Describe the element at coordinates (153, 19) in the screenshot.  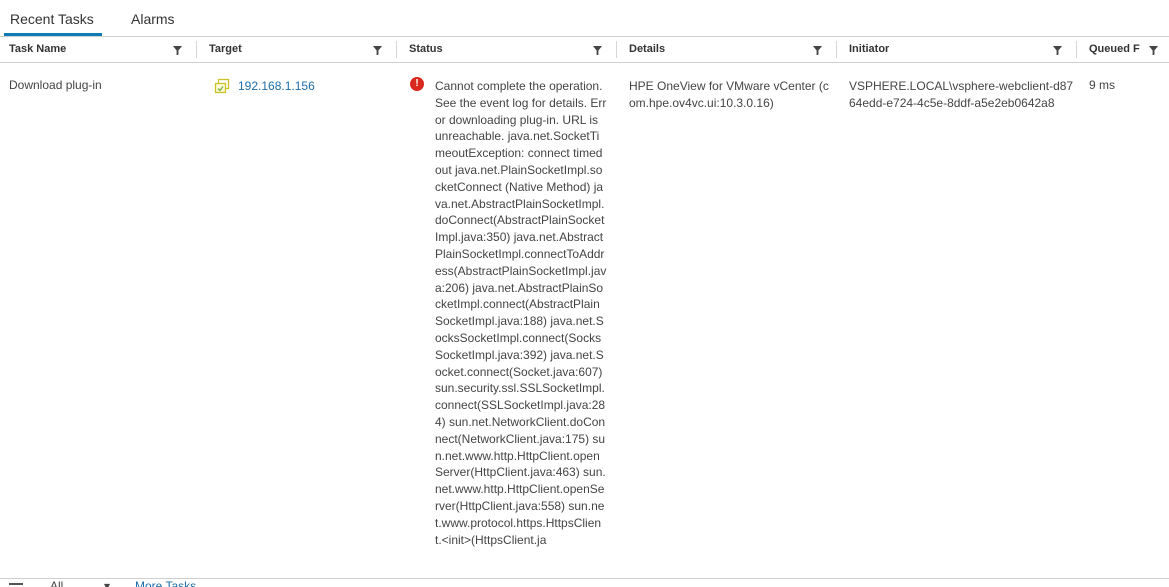
I see `tab-alarms: Alarms` at that location.